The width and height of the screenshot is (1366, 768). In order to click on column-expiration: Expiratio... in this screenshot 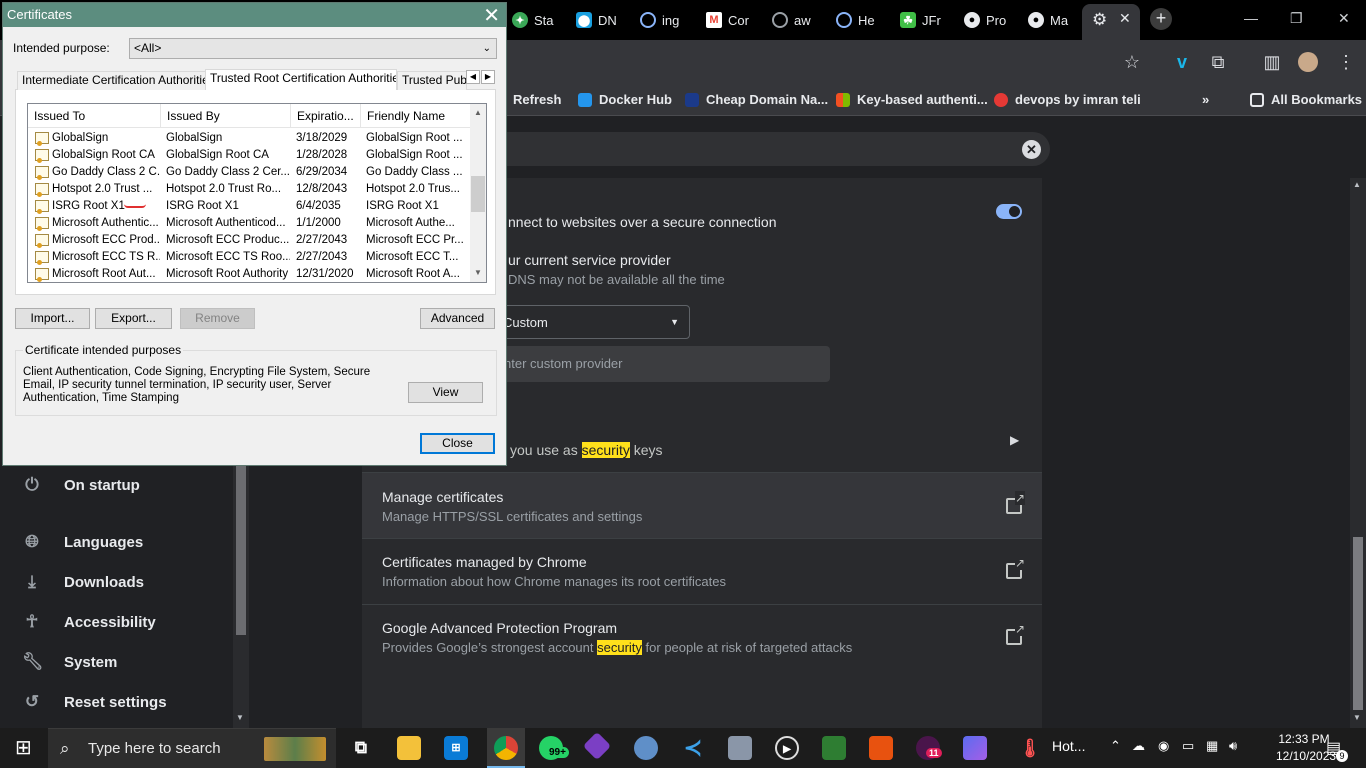, I will do `click(326, 116)`.